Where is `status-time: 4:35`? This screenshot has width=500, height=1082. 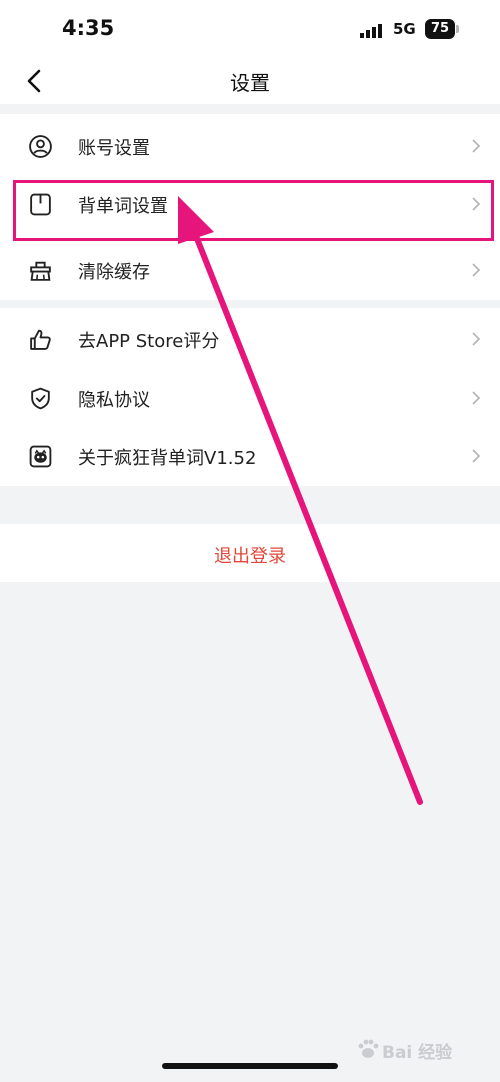
status-time: 4:35 is located at coordinates (88, 28).